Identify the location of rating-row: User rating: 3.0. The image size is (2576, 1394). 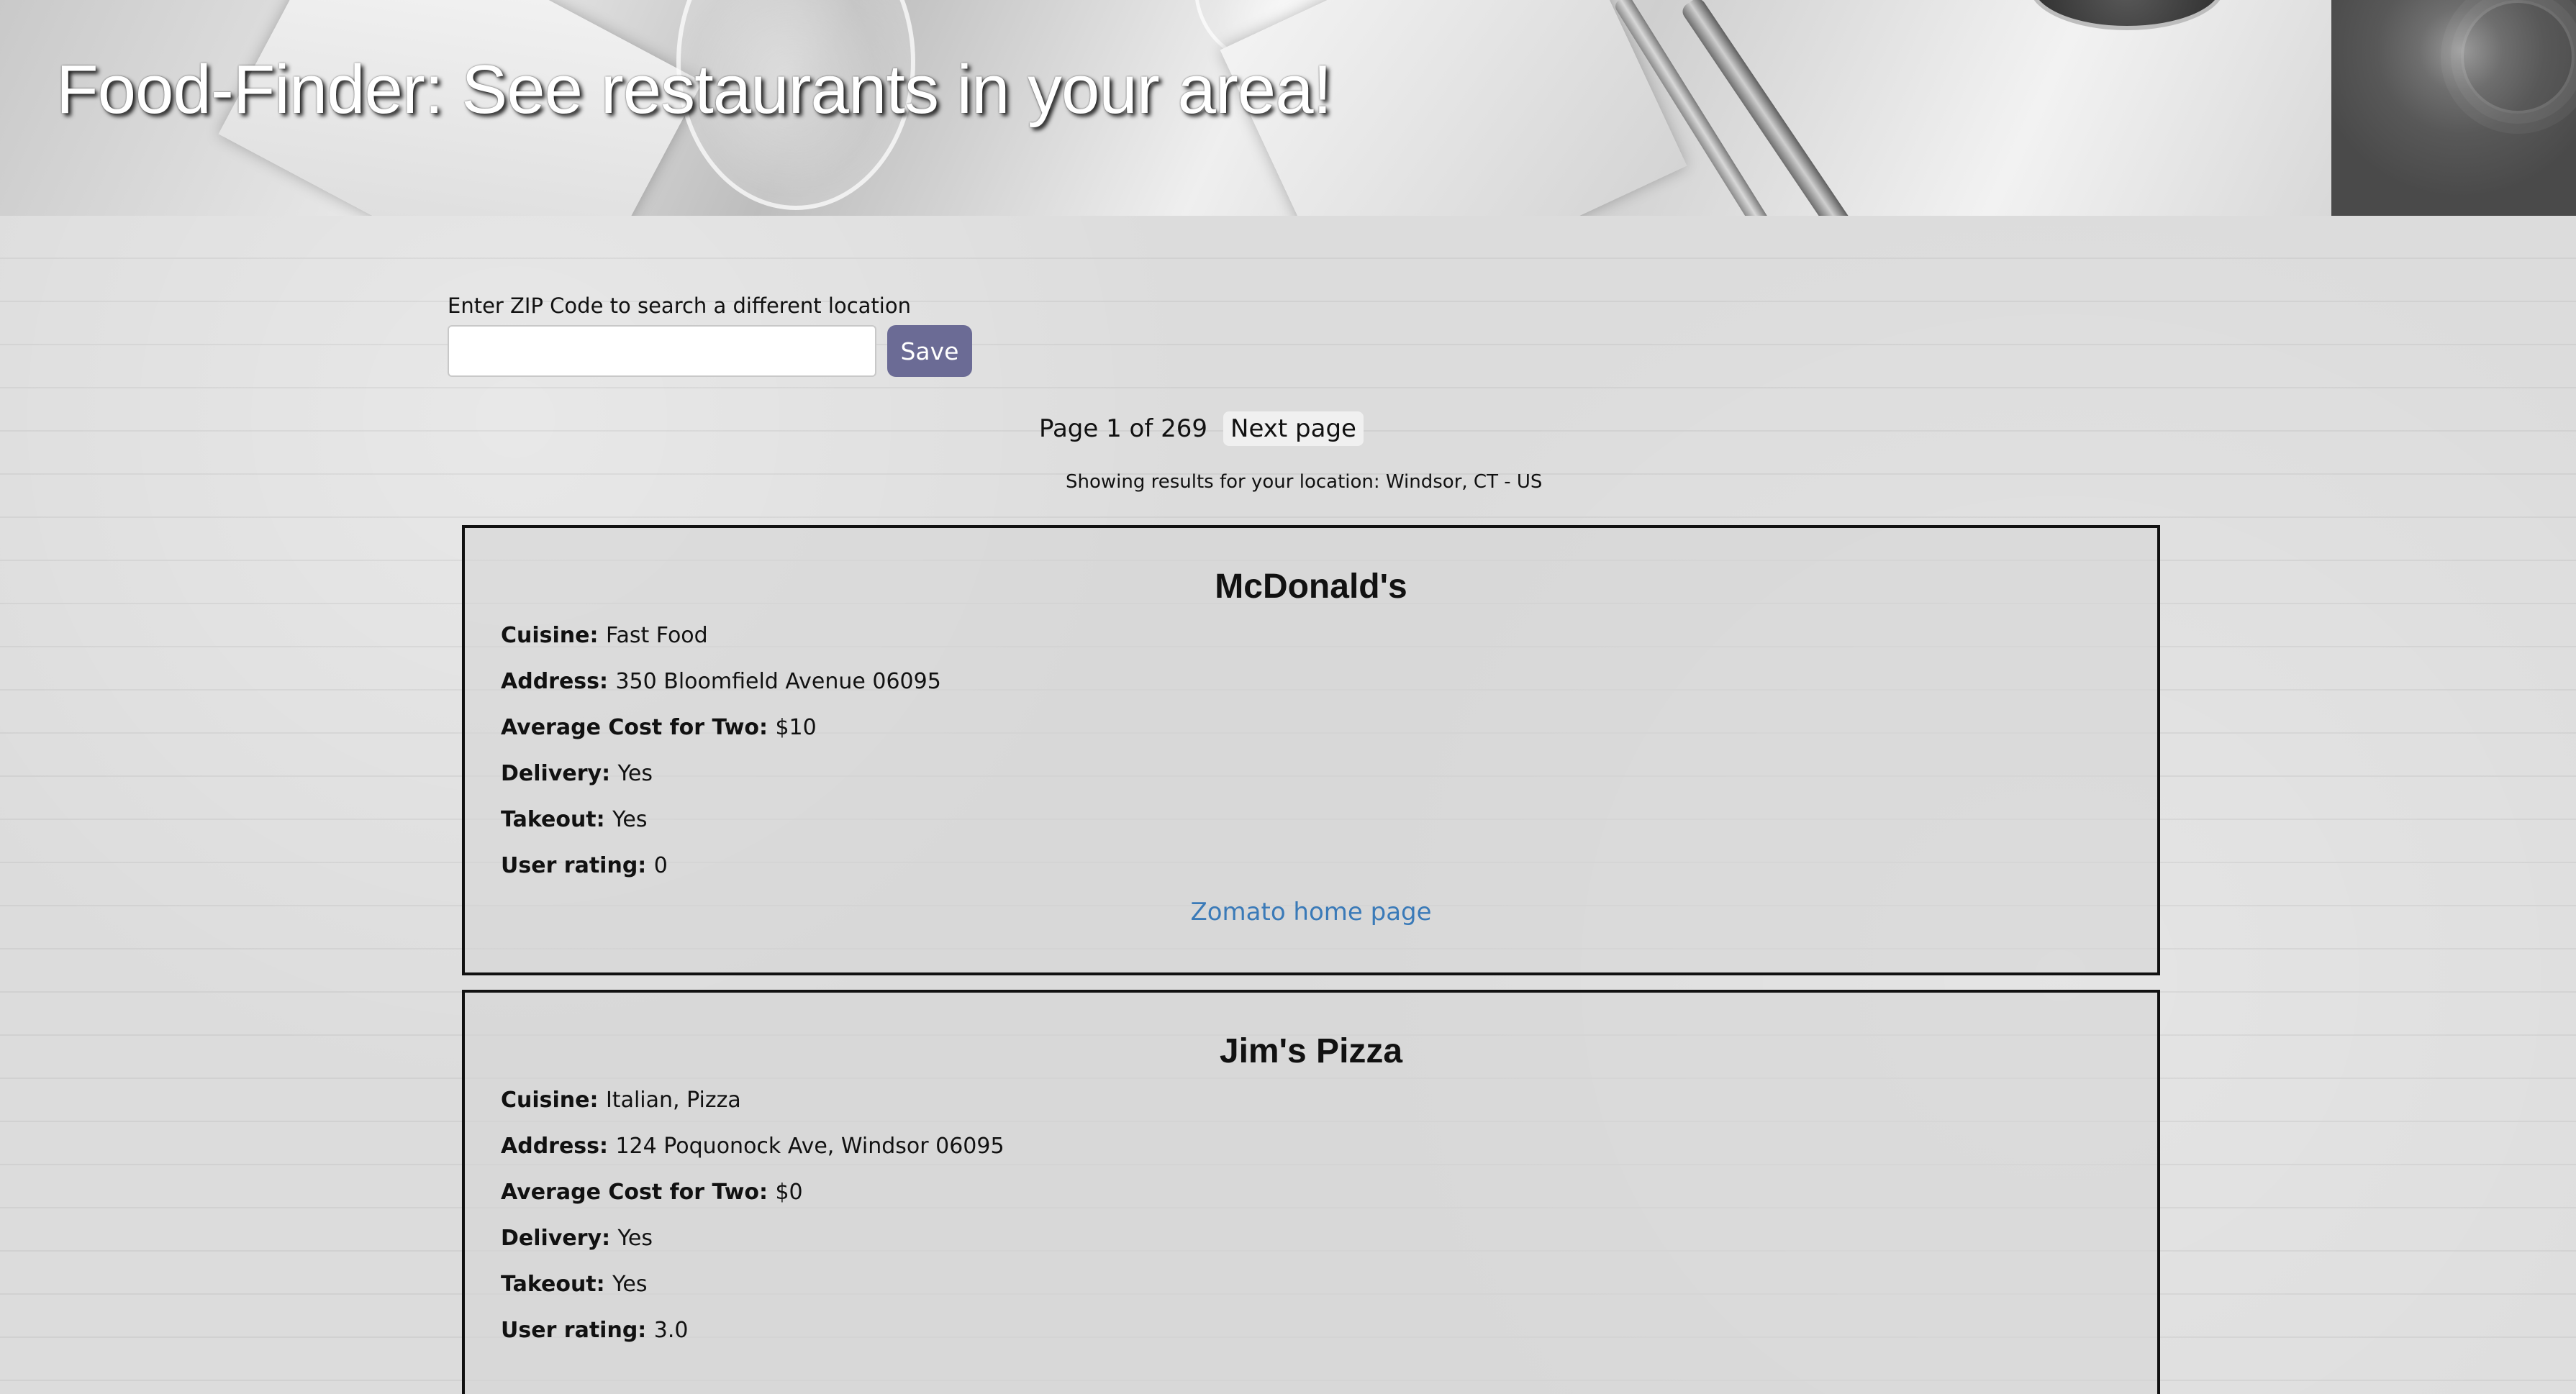
(1329, 1331).